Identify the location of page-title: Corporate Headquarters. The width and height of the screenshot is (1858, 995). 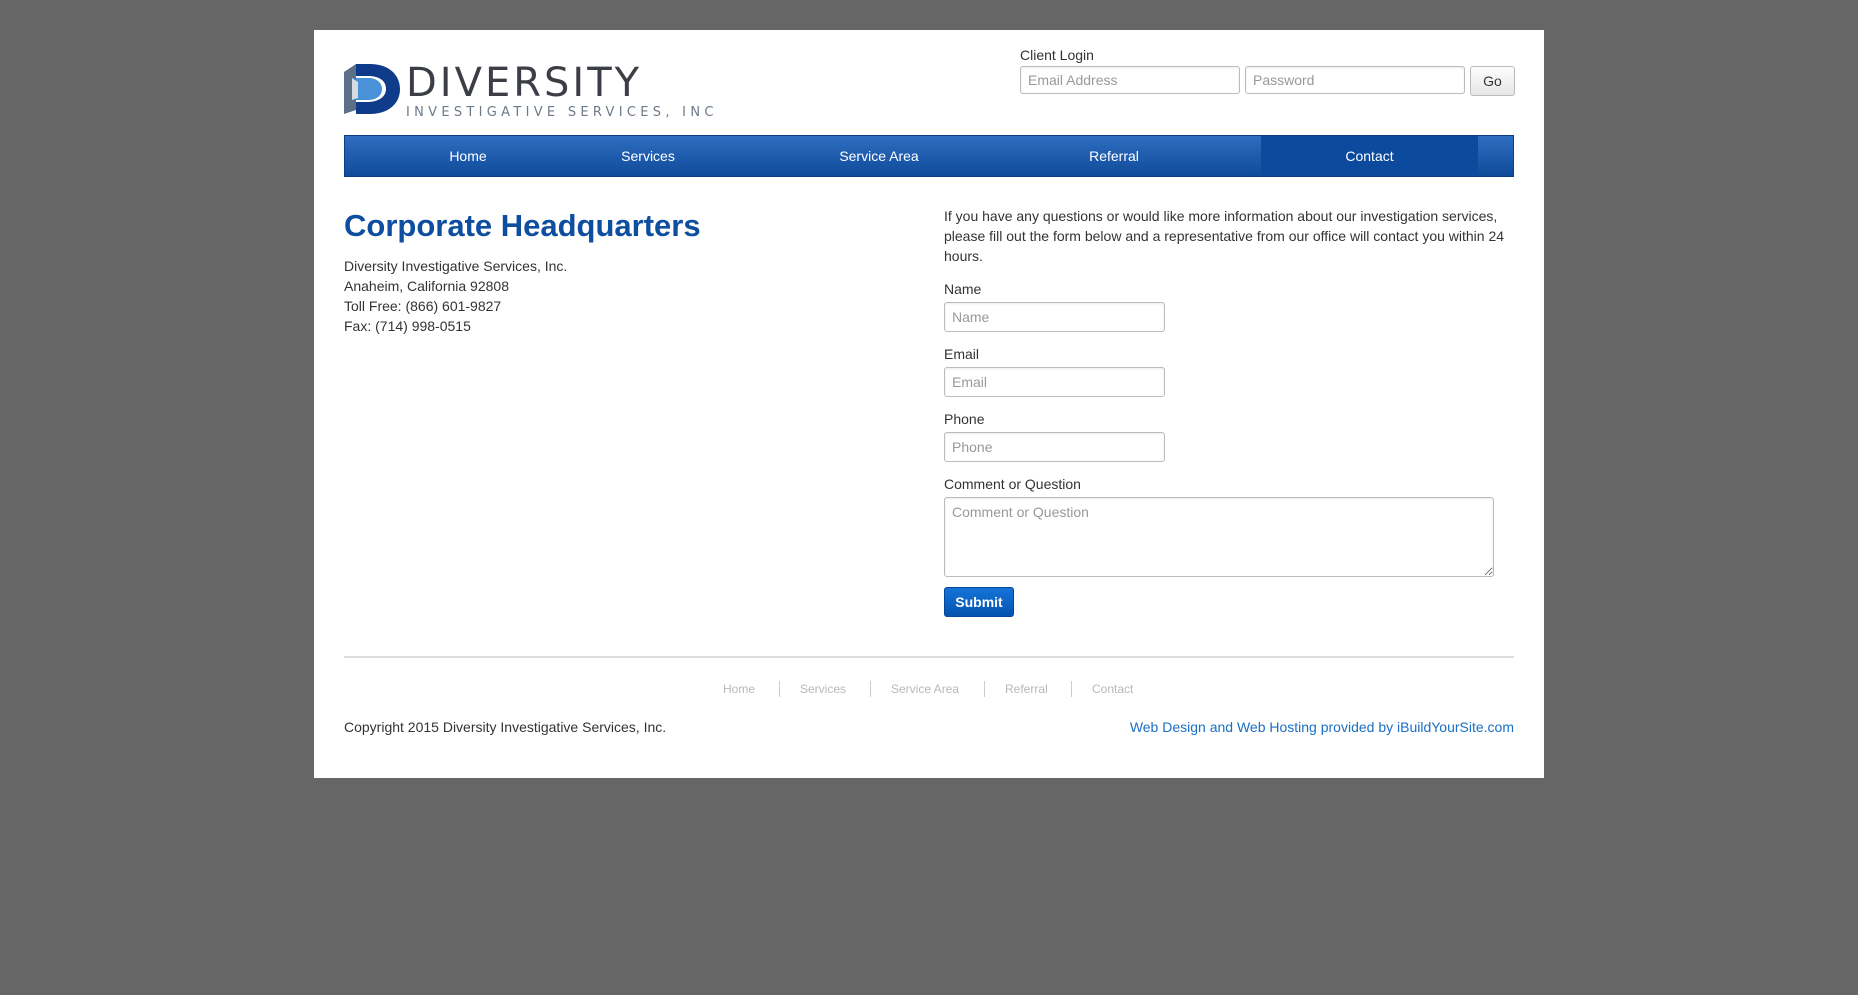
(522, 225).